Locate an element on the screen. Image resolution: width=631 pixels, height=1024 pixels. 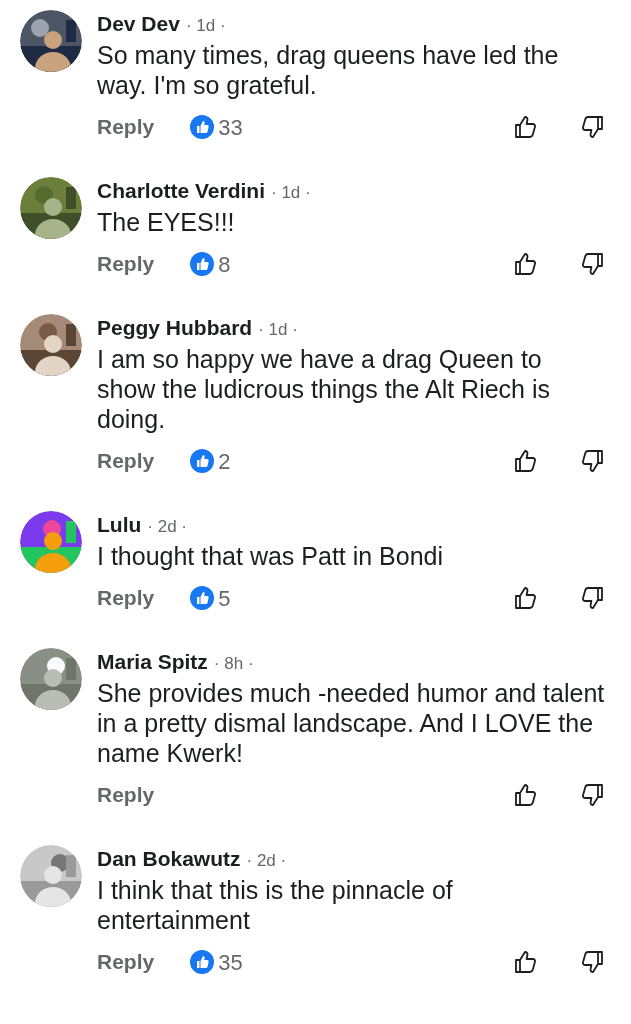
comment-time: · 8h · is located at coordinates (233, 664).